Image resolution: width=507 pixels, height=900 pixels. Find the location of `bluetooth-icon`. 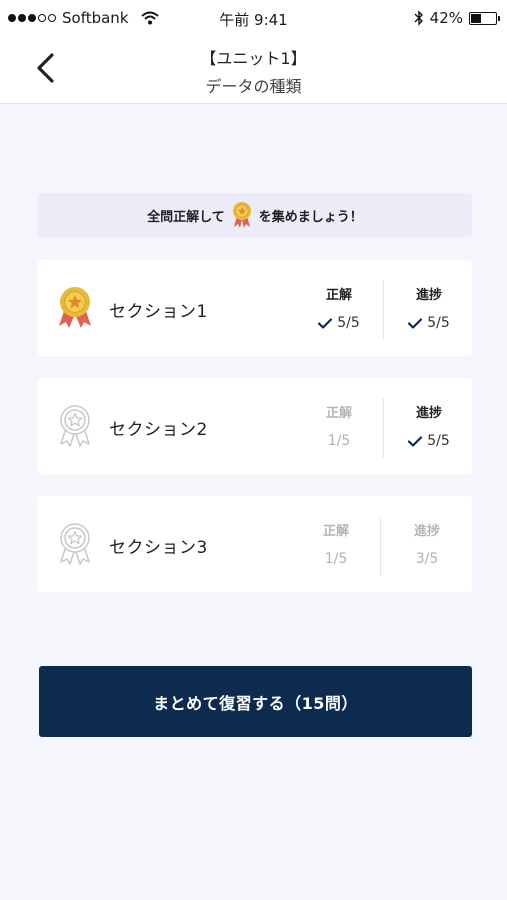

bluetooth-icon is located at coordinates (418, 18).